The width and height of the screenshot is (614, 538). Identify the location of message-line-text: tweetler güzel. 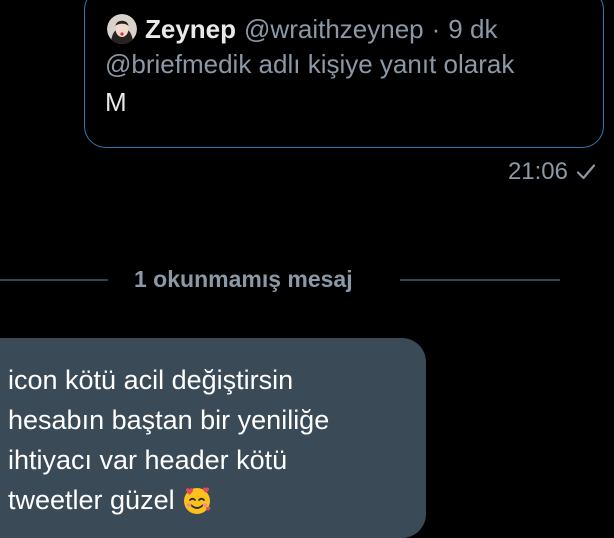
(91, 500).